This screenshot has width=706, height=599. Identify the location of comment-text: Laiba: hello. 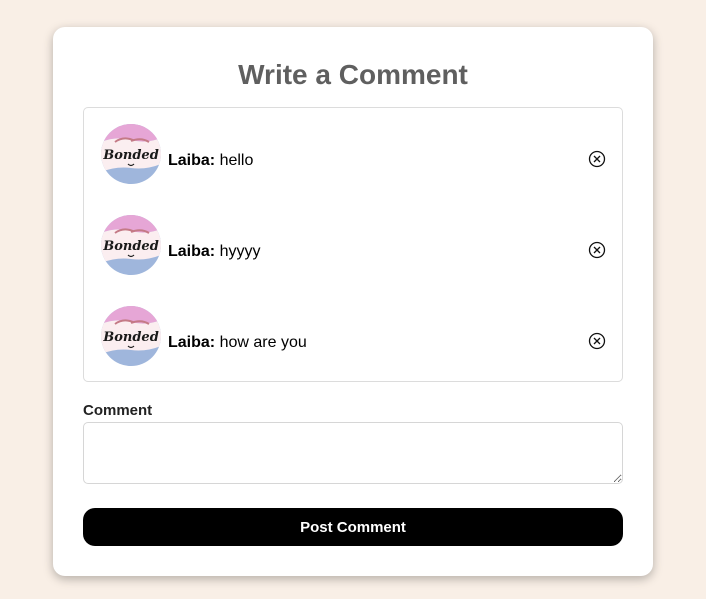
(210, 161).